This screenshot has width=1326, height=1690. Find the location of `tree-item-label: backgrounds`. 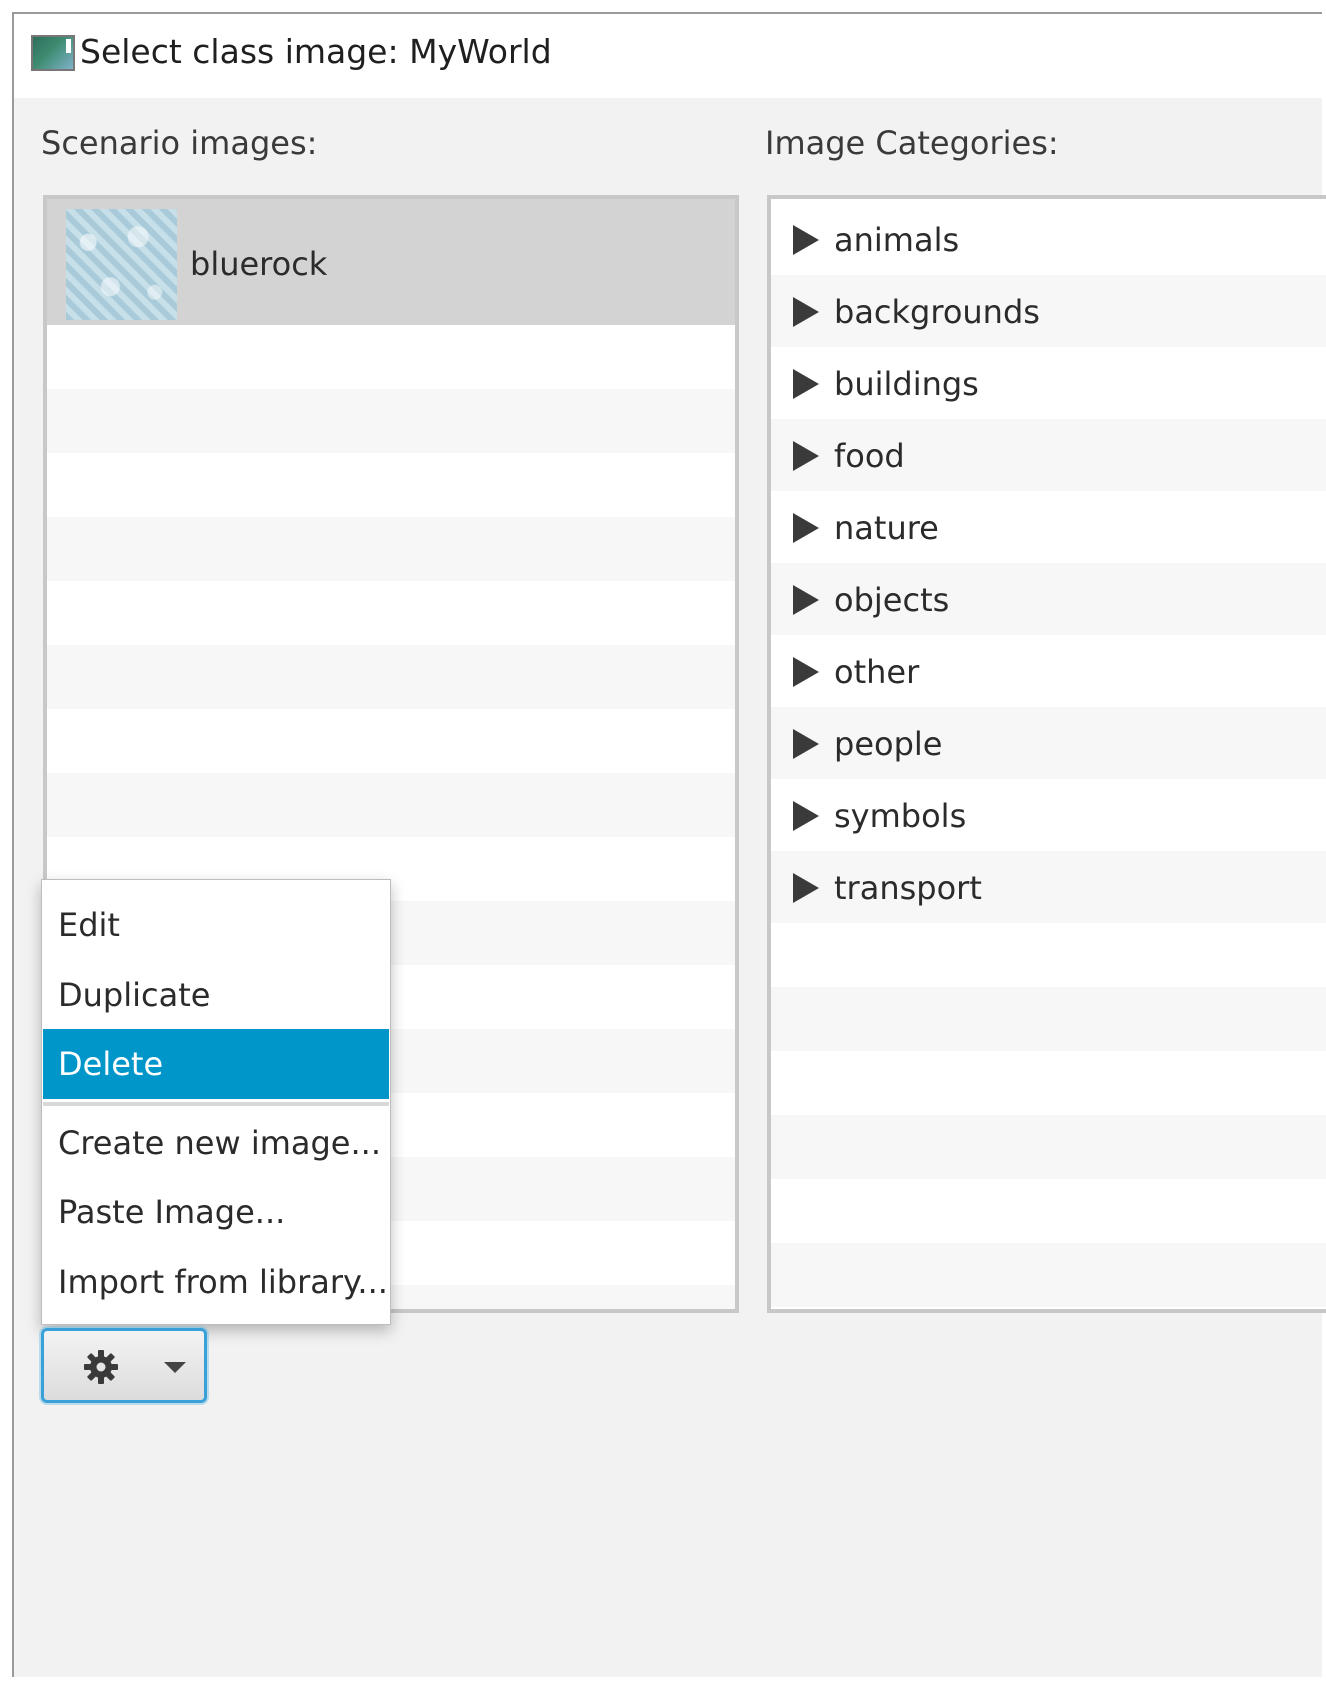

tree-item-label: backgrounds is located at coordinates (937, 312).